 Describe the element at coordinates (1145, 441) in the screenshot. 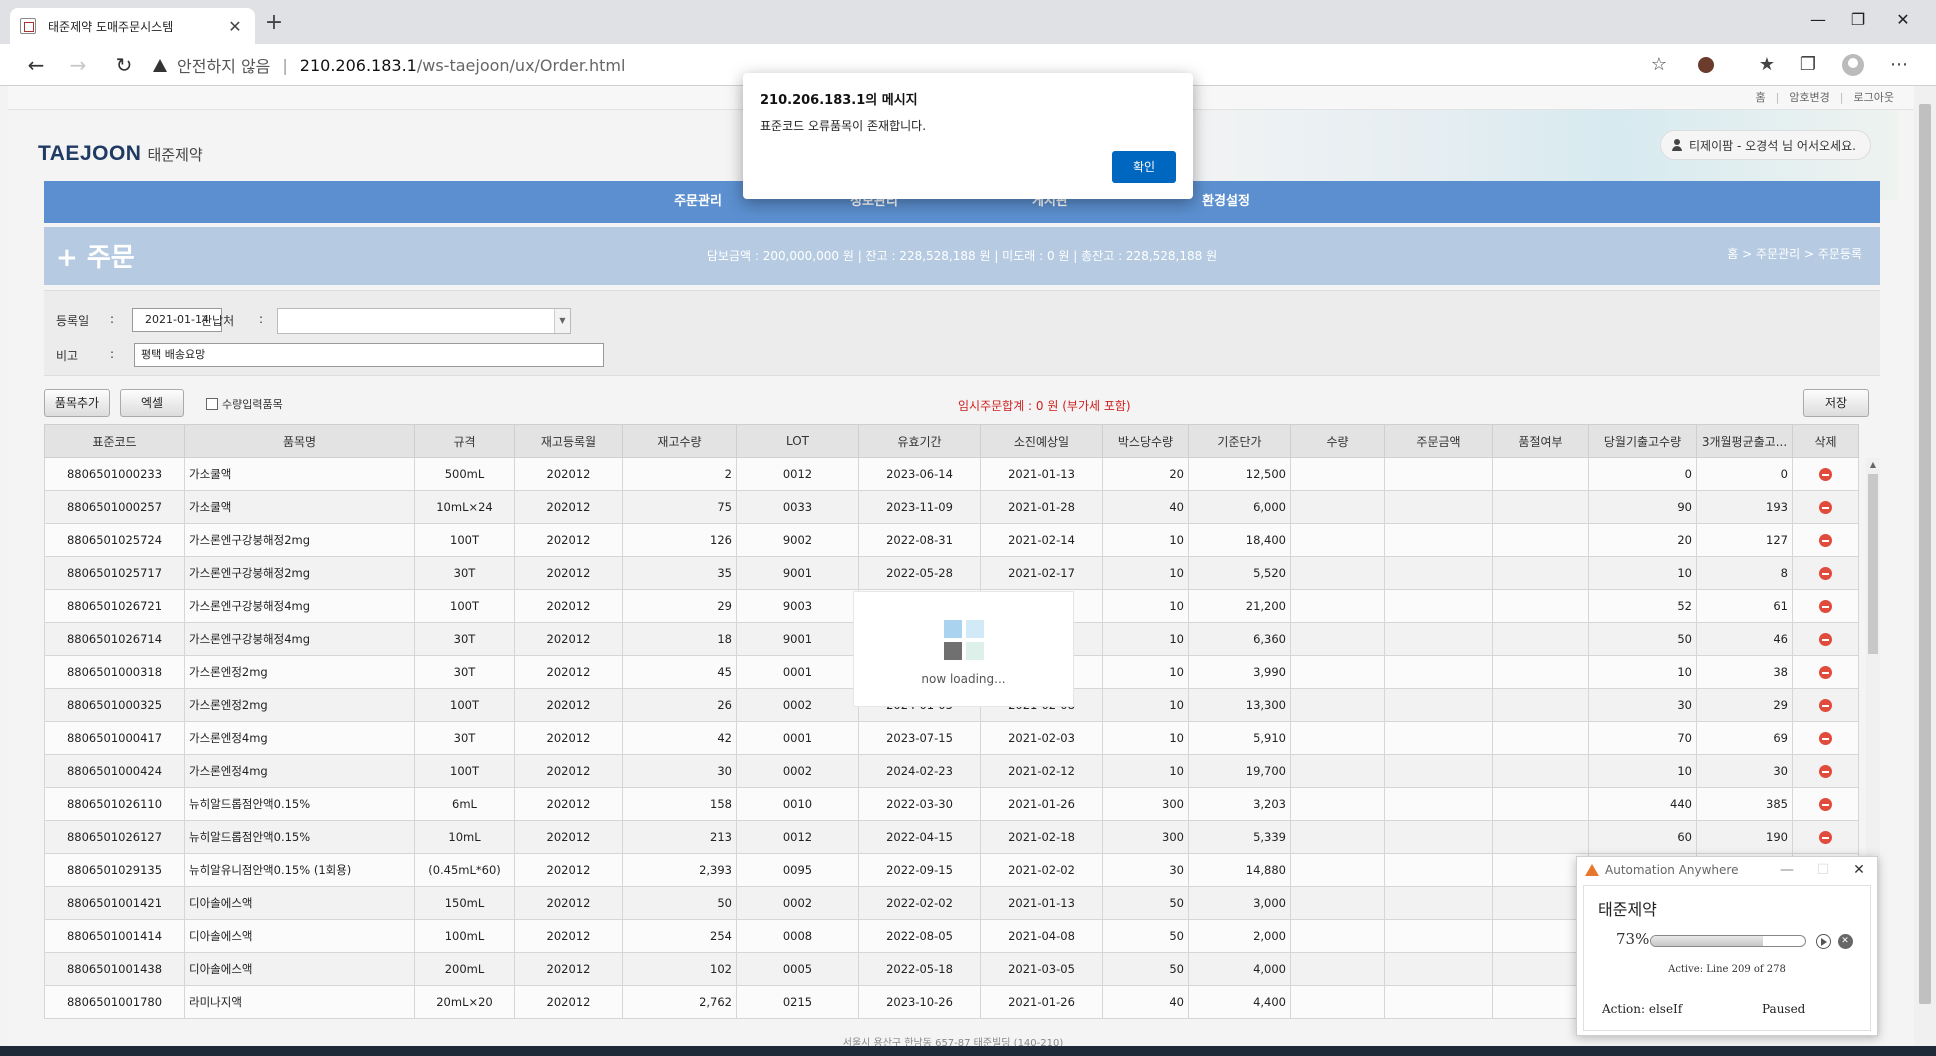

I see `col-header: 박스당수량` at that location.